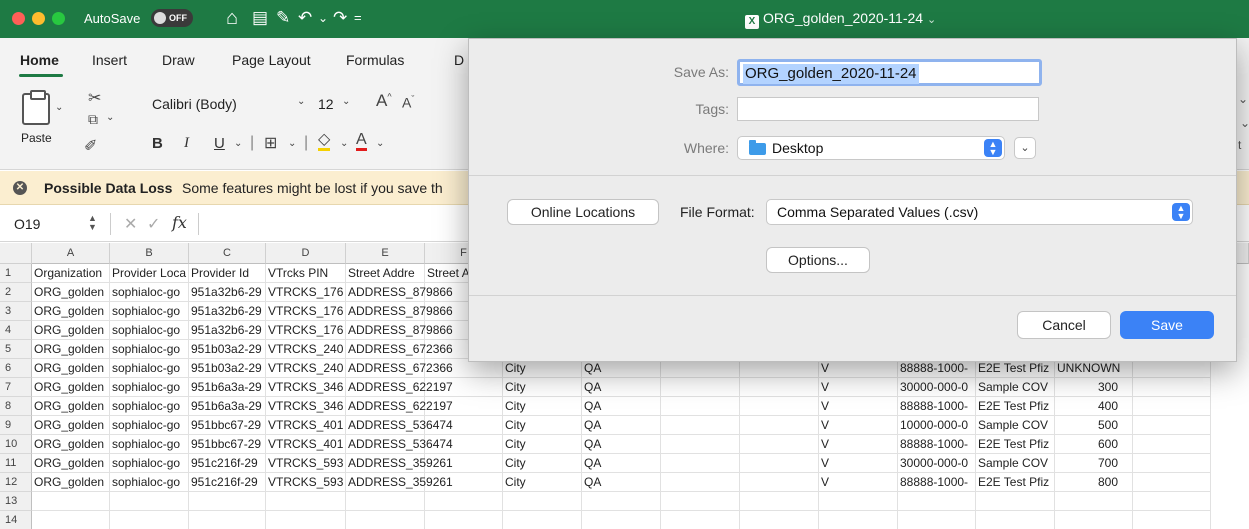 The width and height of the screenshot is (1249, 529). What do you see at coordinates (1094, 463) in the screenshot?
I see `table-cell: 700` at bounding box center [1094, 463].